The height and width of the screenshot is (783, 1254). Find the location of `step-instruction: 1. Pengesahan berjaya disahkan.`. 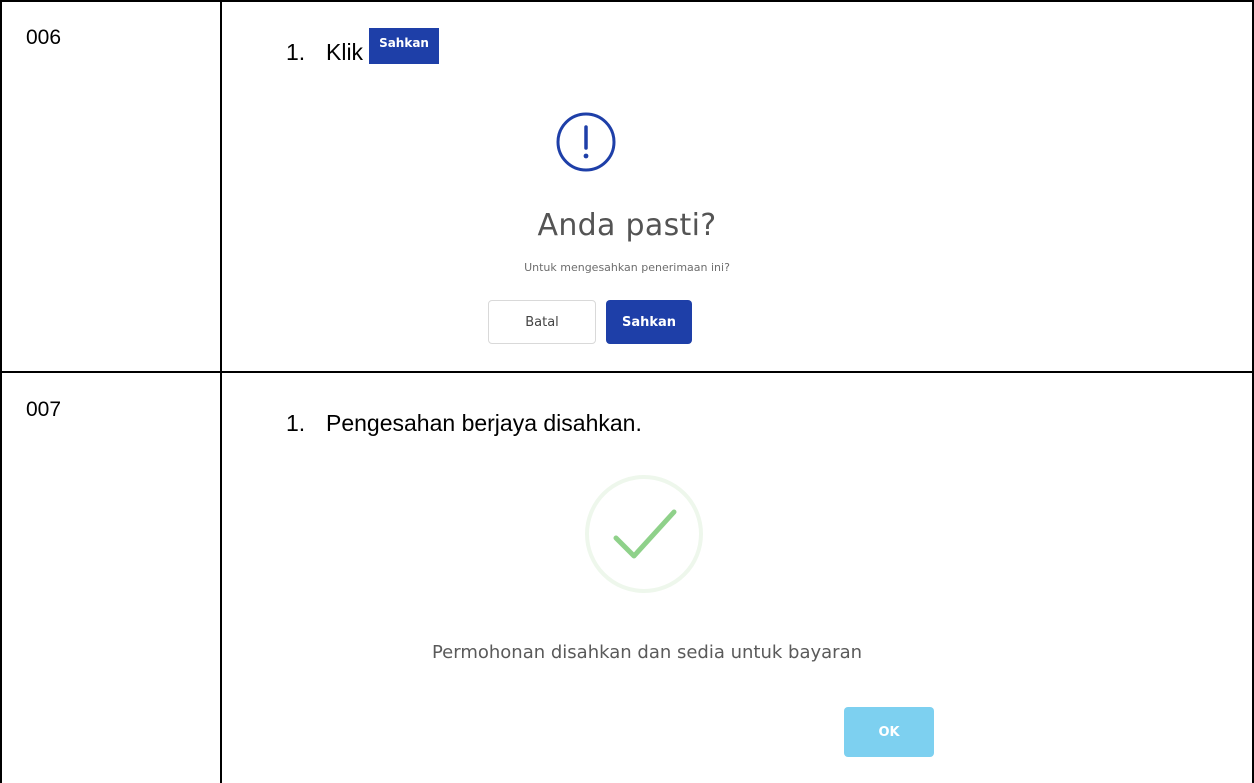

step-instruction: 1. Pengesahan berjaya disahkan. is located at coordinates (464, 423).